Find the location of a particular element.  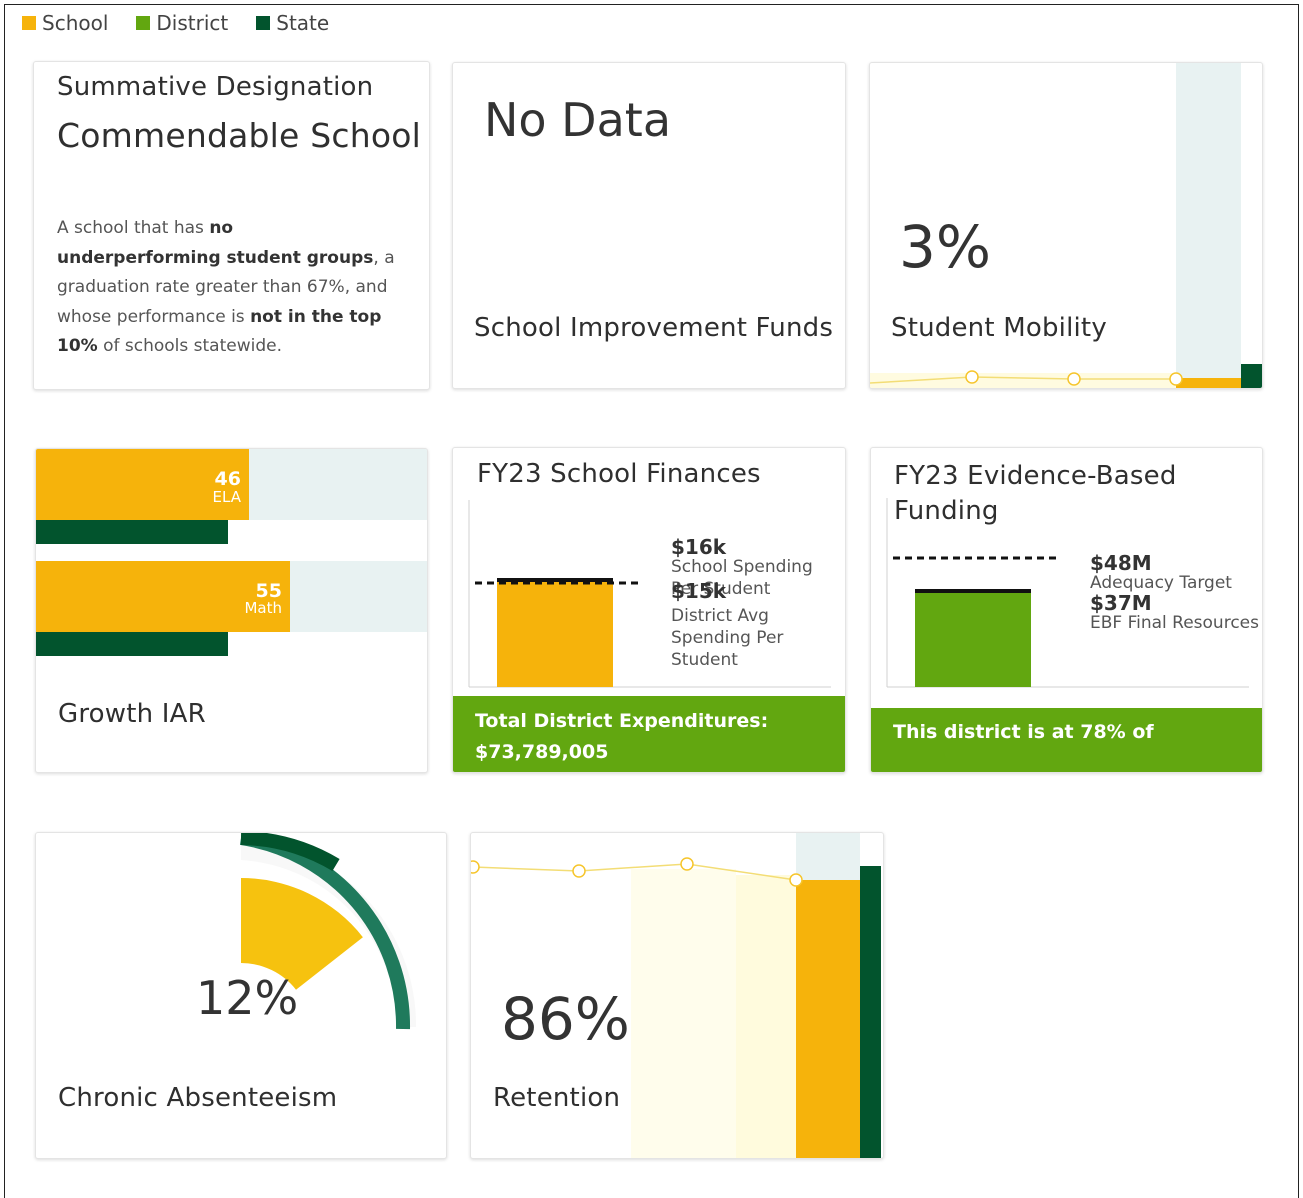

adequacy-banner: This district is at 78% of adequacy is located at coordinates (1066, 740).